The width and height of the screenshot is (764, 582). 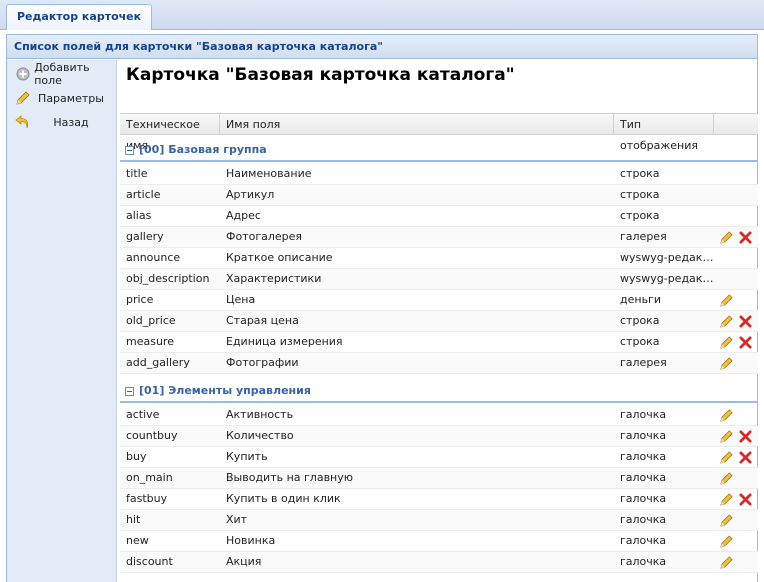 What do you see at coordinates (439, 499) in the screenshot?
I see `table-row: fastbuy Купить в один клик галочка` at bounding box center [439, 499].